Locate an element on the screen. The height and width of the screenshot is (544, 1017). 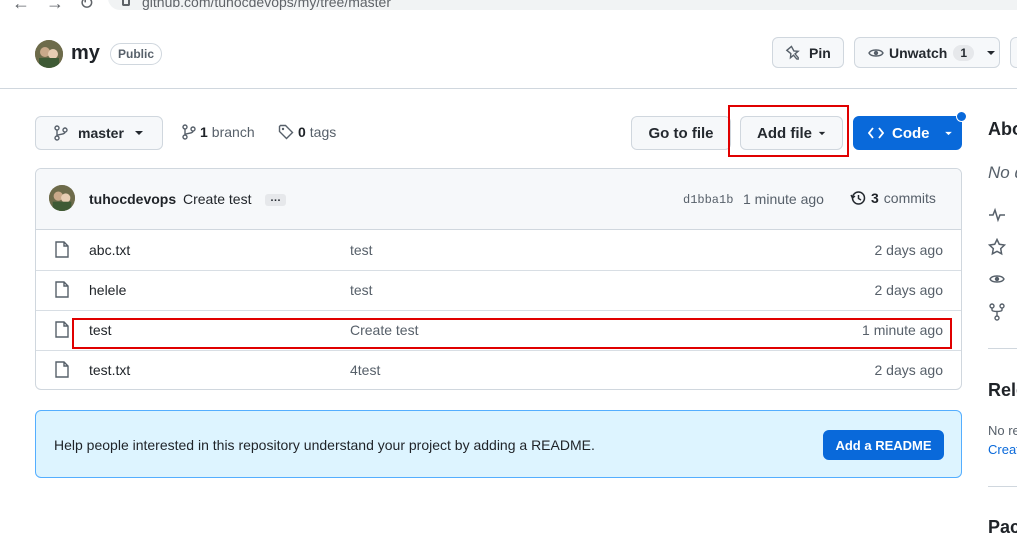
commit-label: commits is located at coordinates (909, 198).